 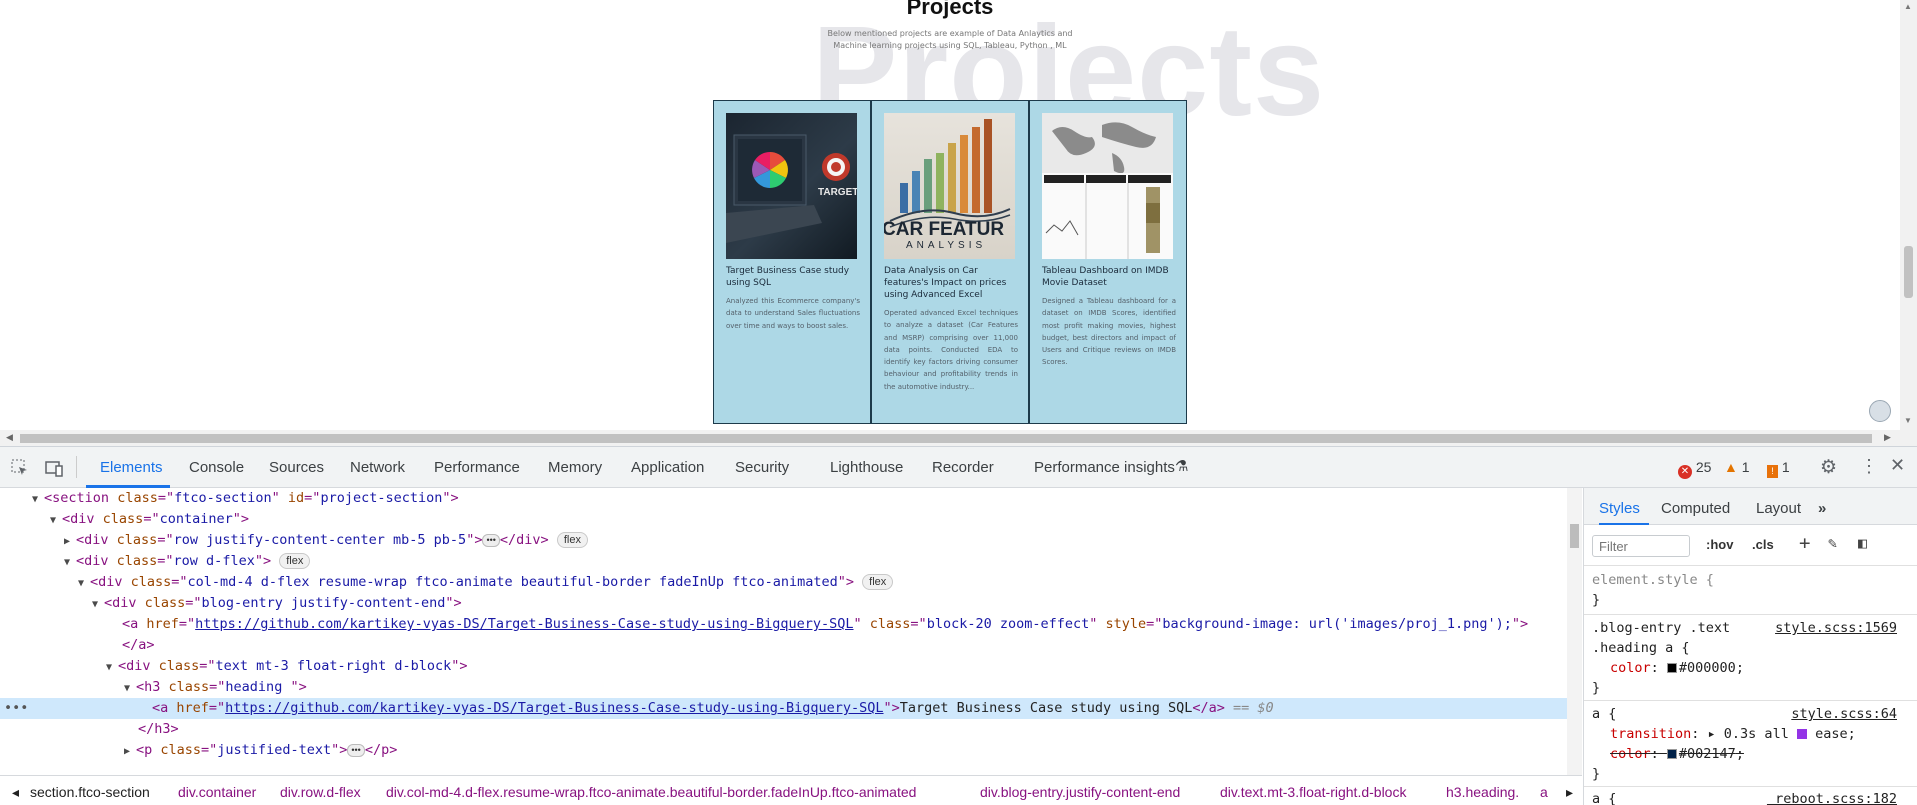 What do you see at coordinates (963, 467) in the screenshot?
I see `tab-recorder: Recorder` at bounding box center [963, 467].